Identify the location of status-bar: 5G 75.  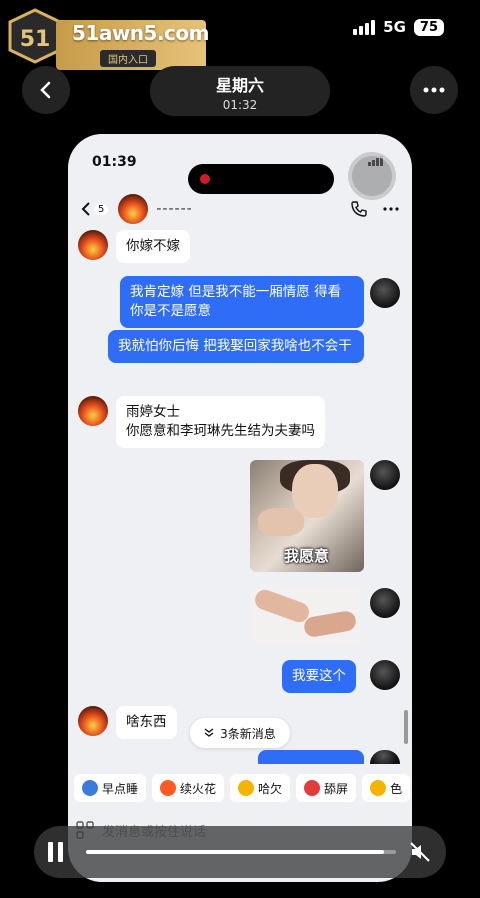
(398, 27).